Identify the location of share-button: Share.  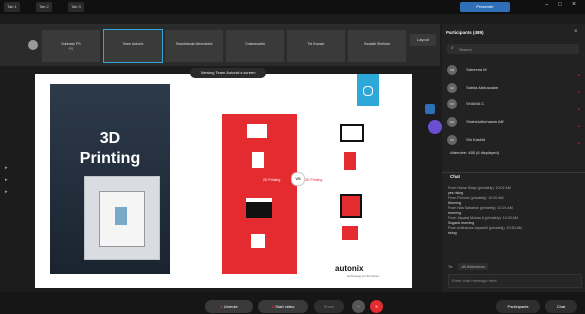
(329, 306).